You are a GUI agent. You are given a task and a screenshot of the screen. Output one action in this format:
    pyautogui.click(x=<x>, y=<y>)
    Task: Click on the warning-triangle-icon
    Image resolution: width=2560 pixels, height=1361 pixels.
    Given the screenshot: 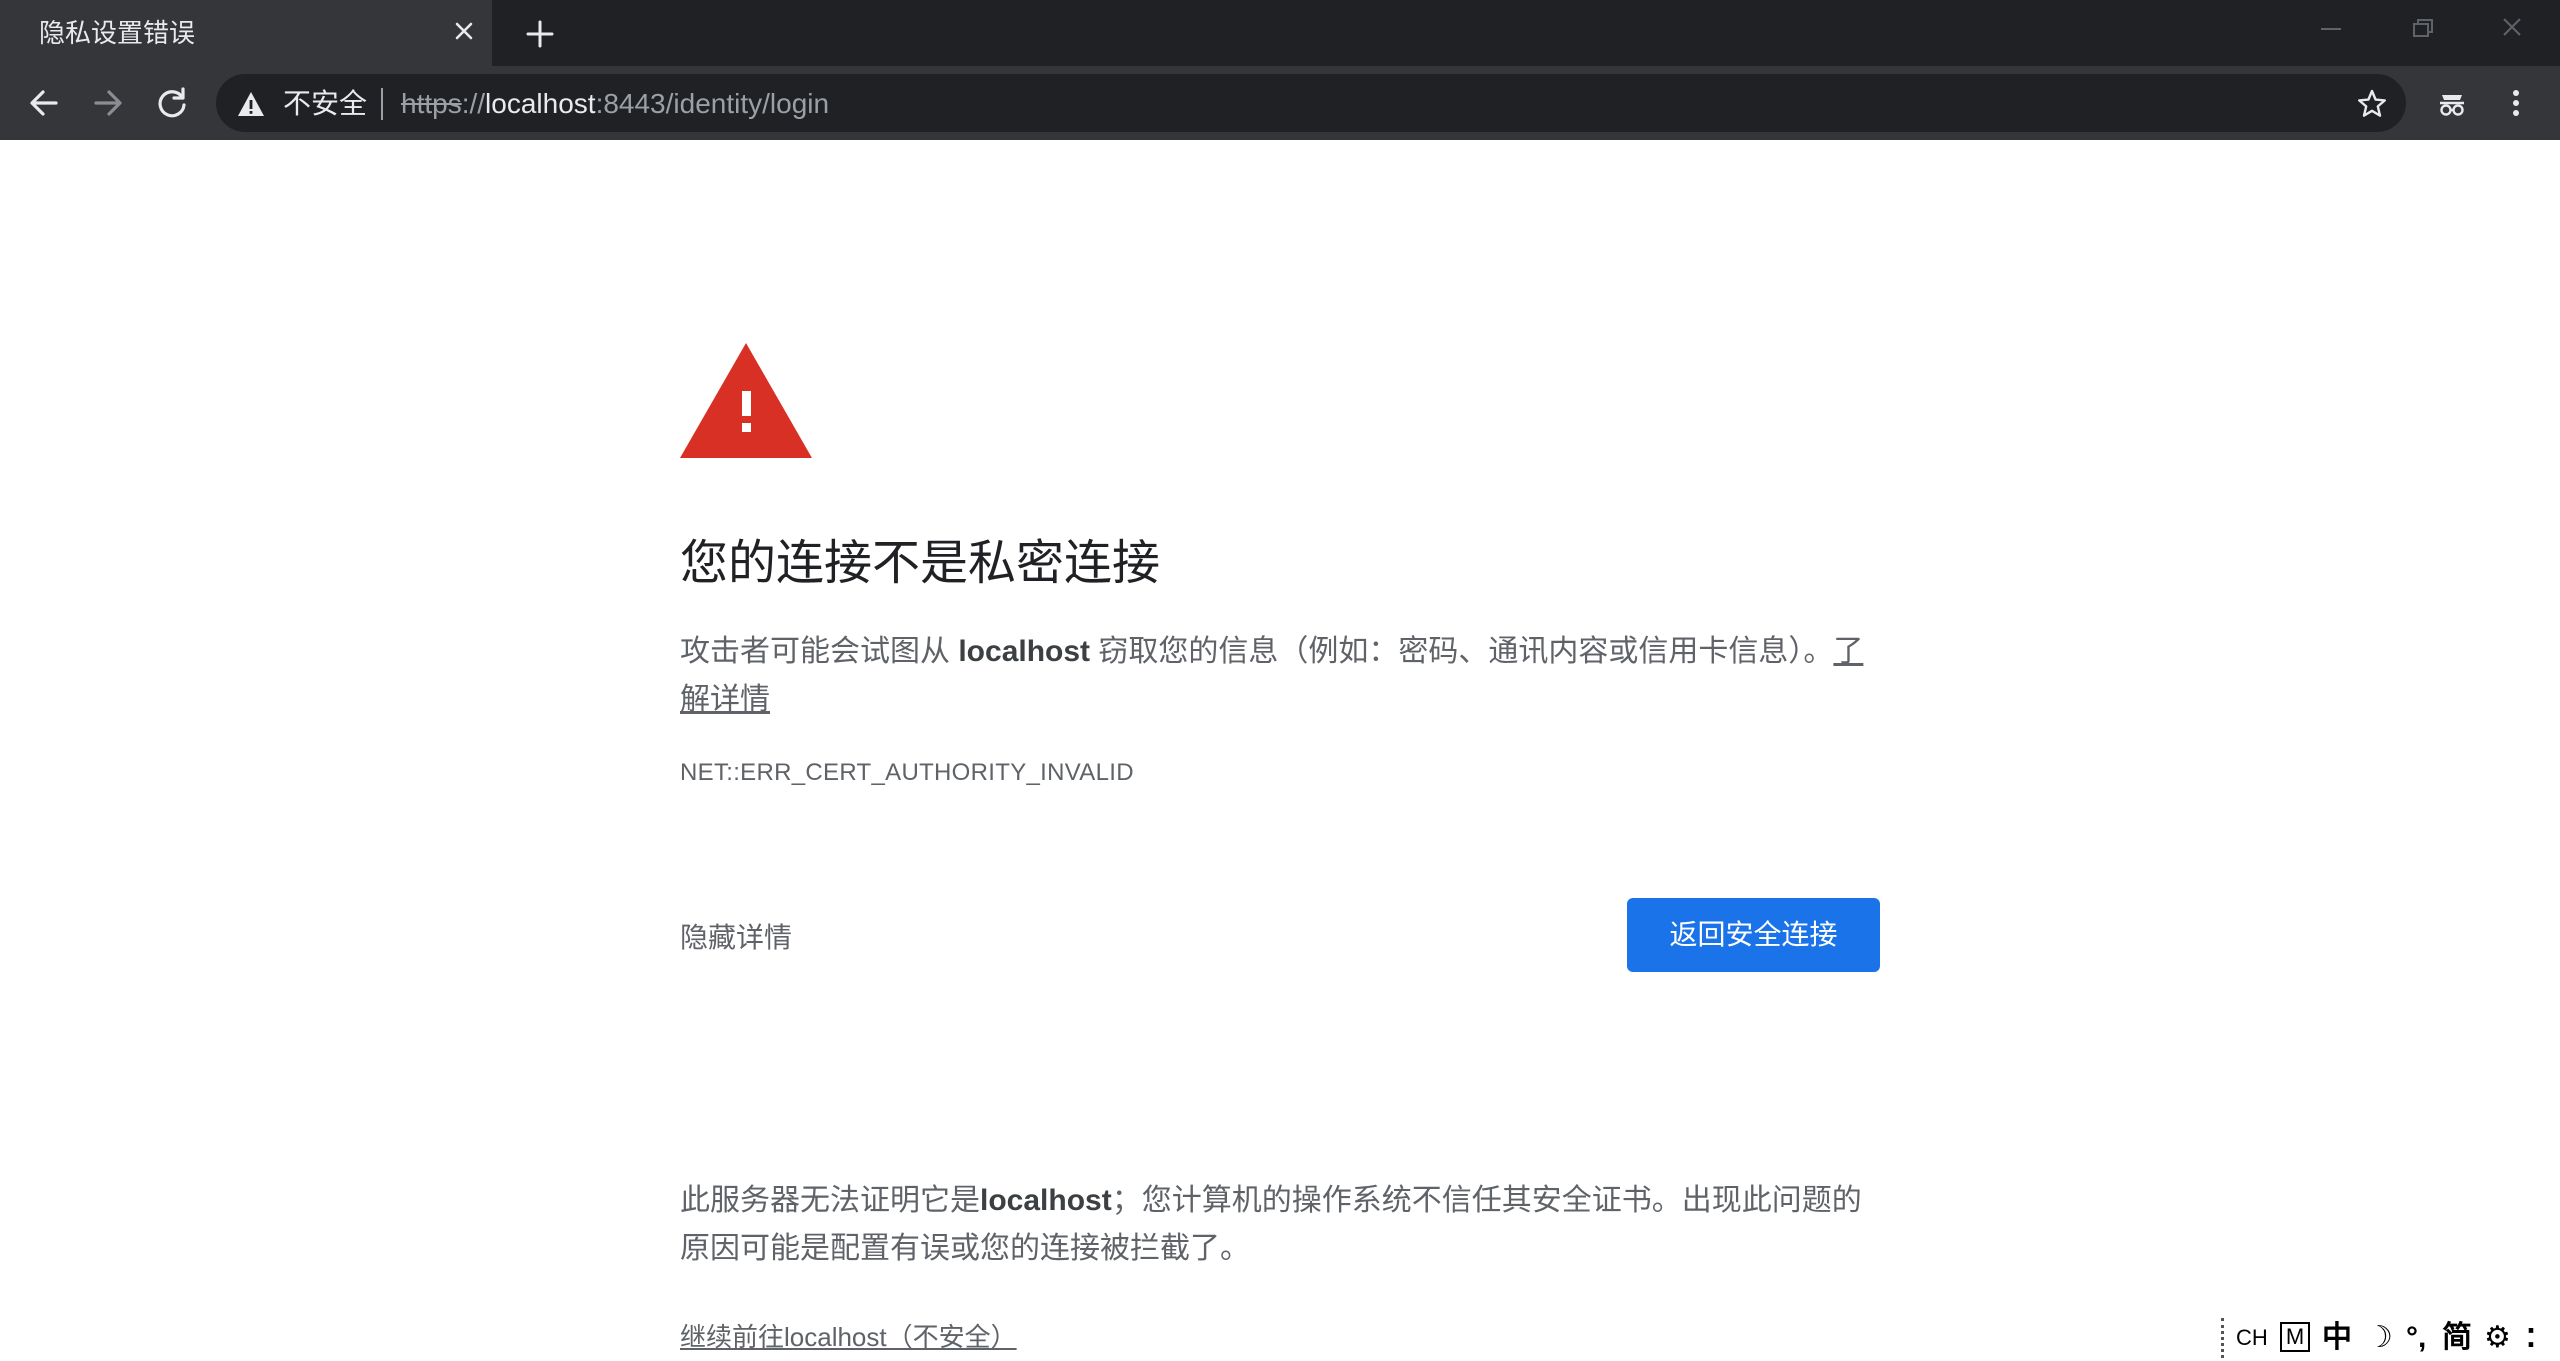 What is the action you would take?
    pyautogui.click(x=251, y=104)
    